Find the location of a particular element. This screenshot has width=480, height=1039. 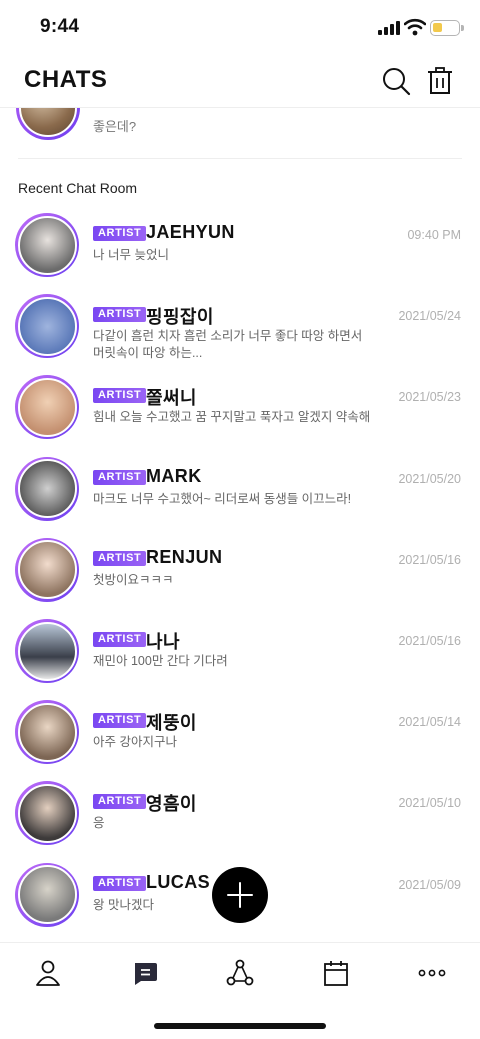

chat-icon is located at coordinates (145, 973).